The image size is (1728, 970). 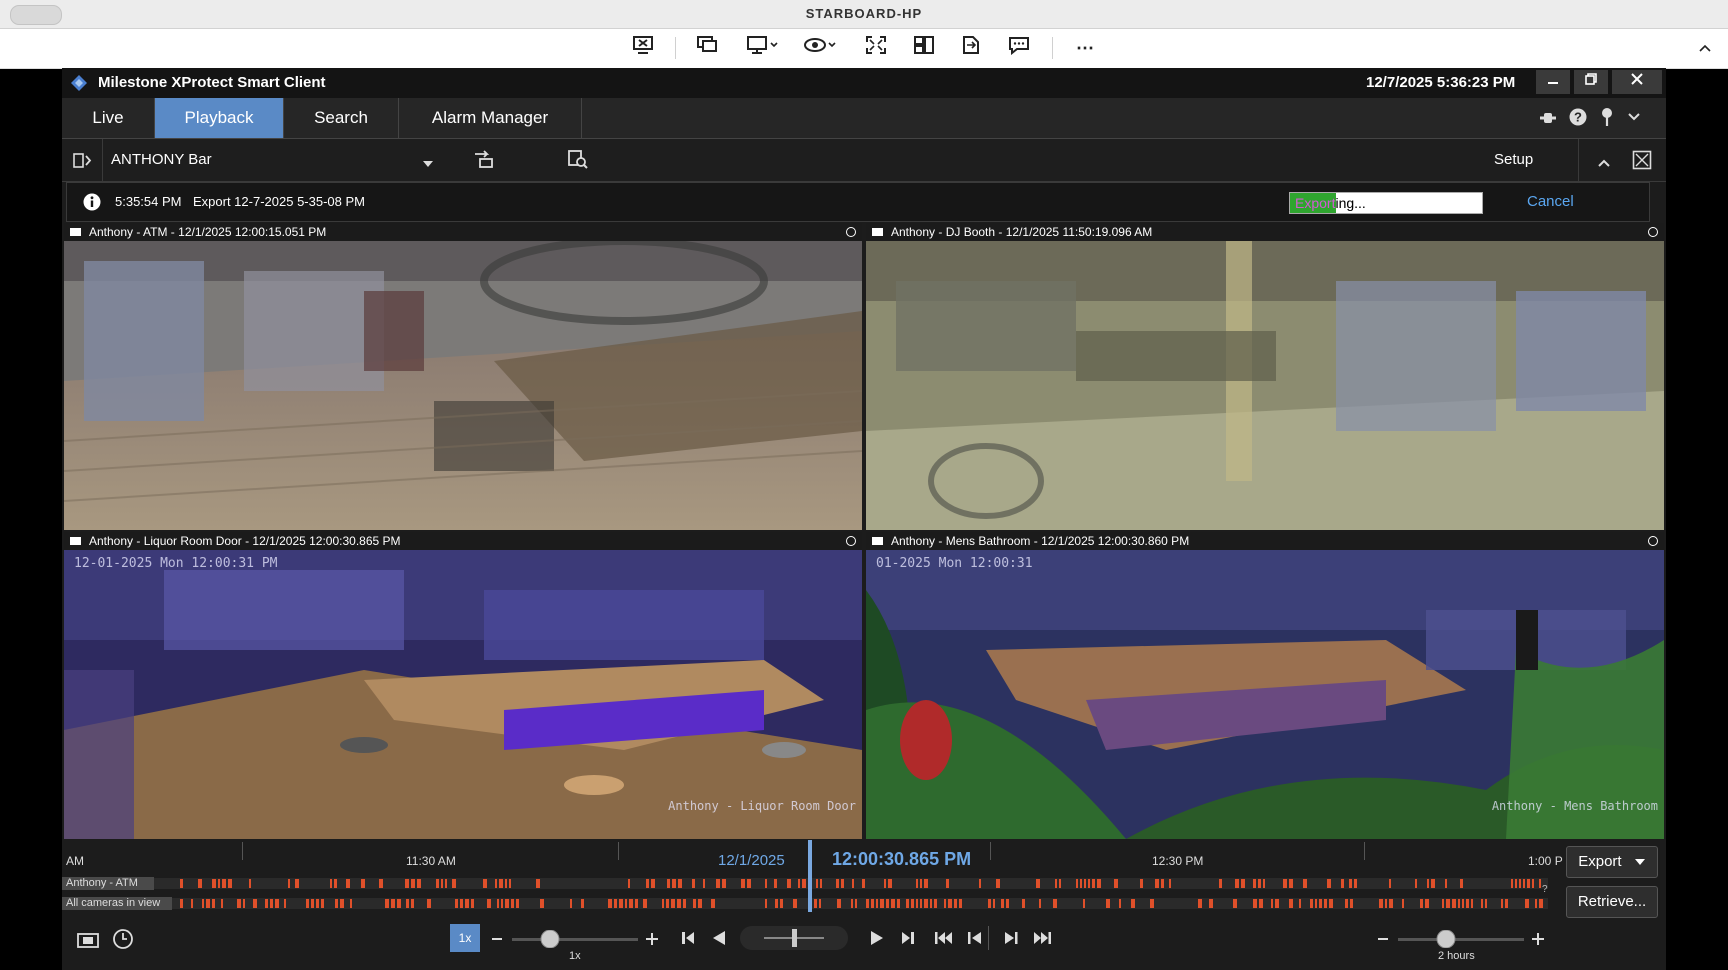 I want to click on close-button, so click(x=1637, y=82).